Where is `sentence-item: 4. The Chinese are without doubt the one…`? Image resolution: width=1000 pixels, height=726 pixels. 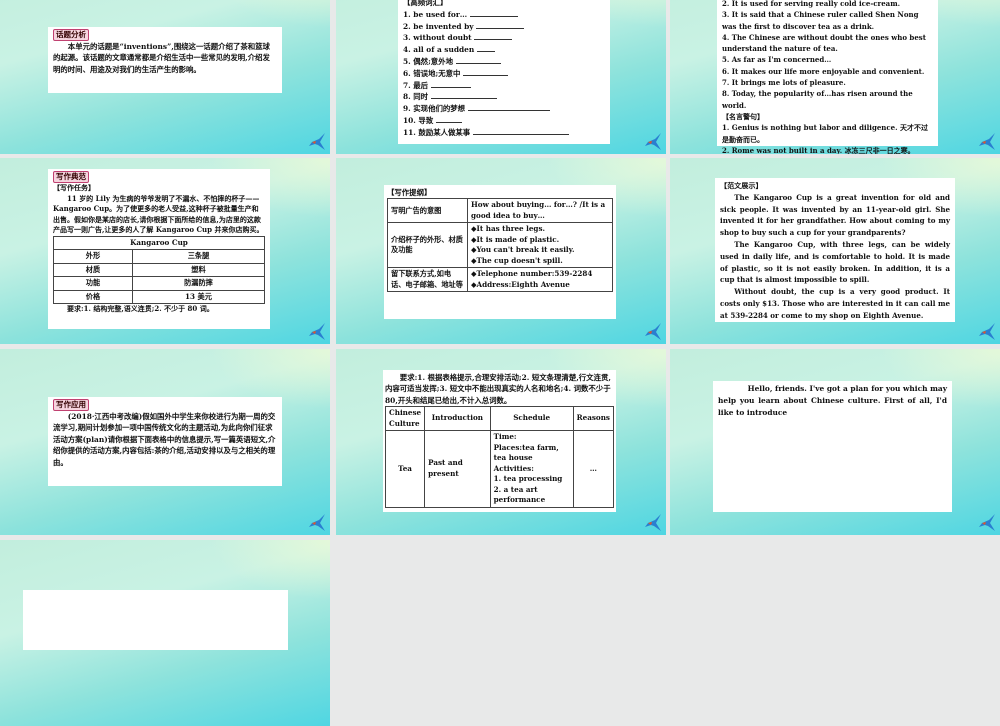 sentence-item: 4. The Chinese are without doubt the one… is located at coordinates (824, 43).